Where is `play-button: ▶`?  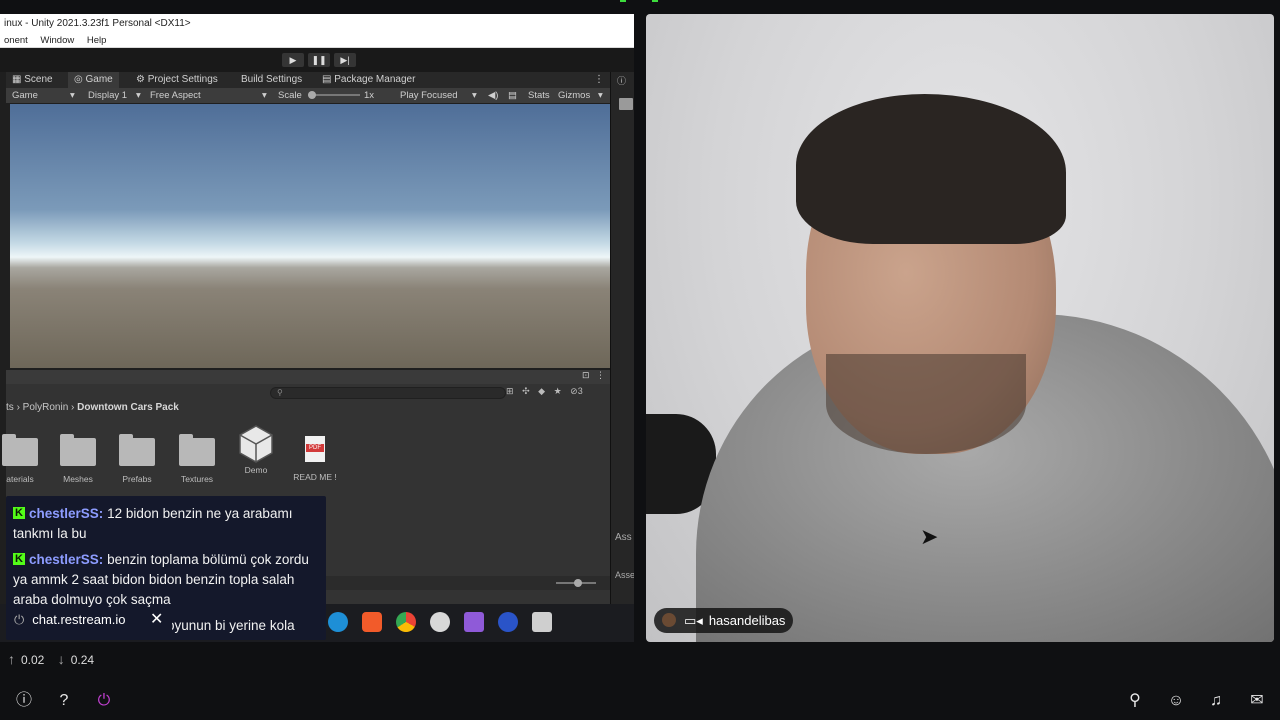
play-button: ▶ is located at coordinates (293, 60).